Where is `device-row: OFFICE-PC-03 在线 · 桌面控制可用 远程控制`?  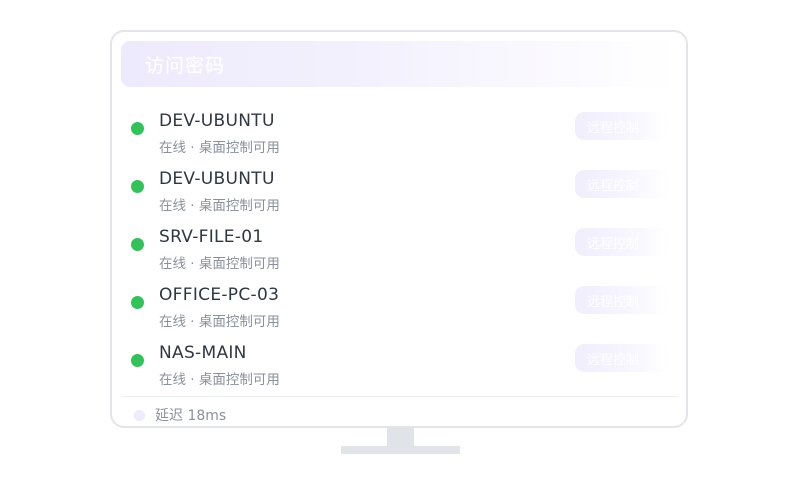 device-row: OFFICE-PC-03 在线 · 桌面控制可用 远程控制 is located at coordinates (399, 311).